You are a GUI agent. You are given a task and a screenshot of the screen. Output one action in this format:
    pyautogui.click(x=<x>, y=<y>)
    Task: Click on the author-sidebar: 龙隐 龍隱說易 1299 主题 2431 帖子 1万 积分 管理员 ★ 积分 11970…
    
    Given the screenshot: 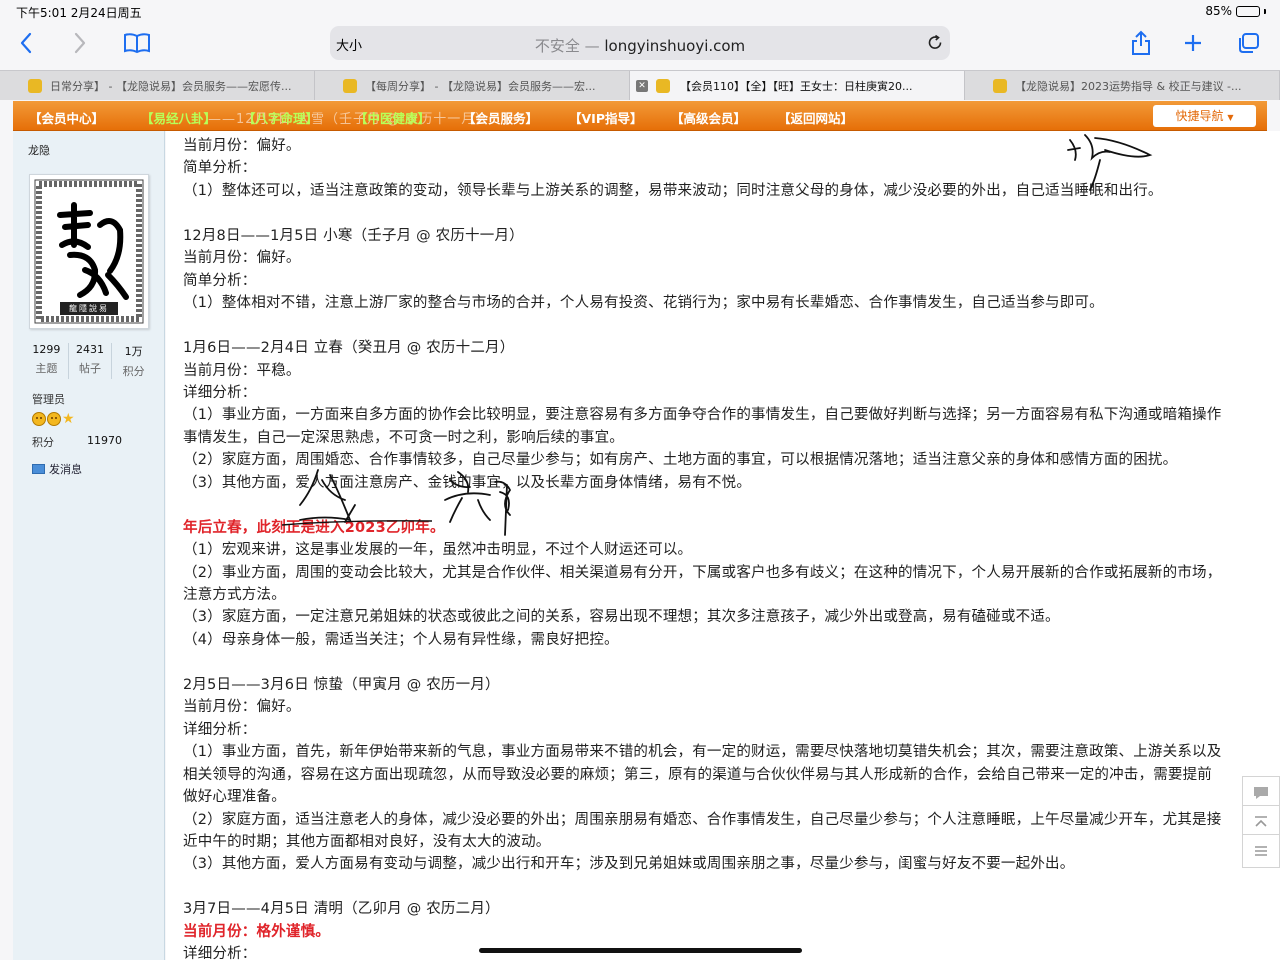 What is the action you would take?
    pyautogui.click(x=89, y=545)
    